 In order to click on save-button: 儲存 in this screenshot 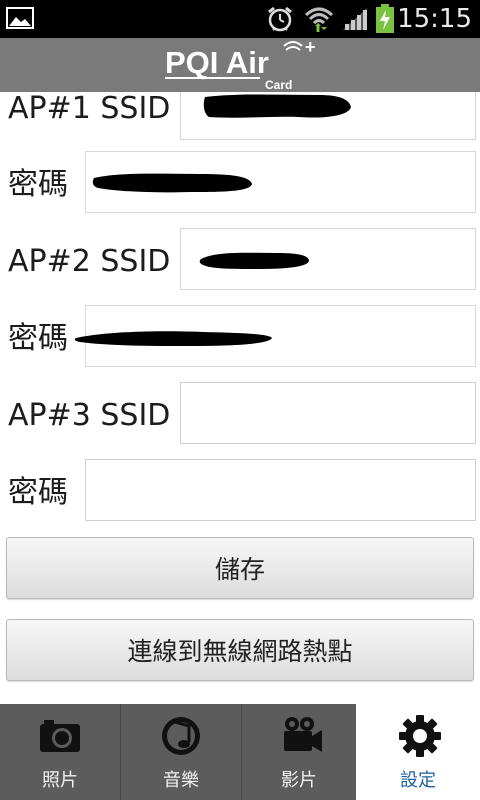, I will do `click(240, 568)`.